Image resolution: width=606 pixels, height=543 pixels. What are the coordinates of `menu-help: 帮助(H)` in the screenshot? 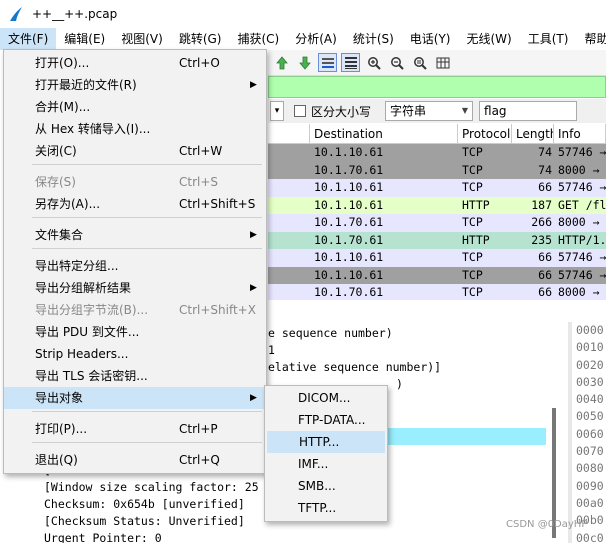 It's located at (591, 39).